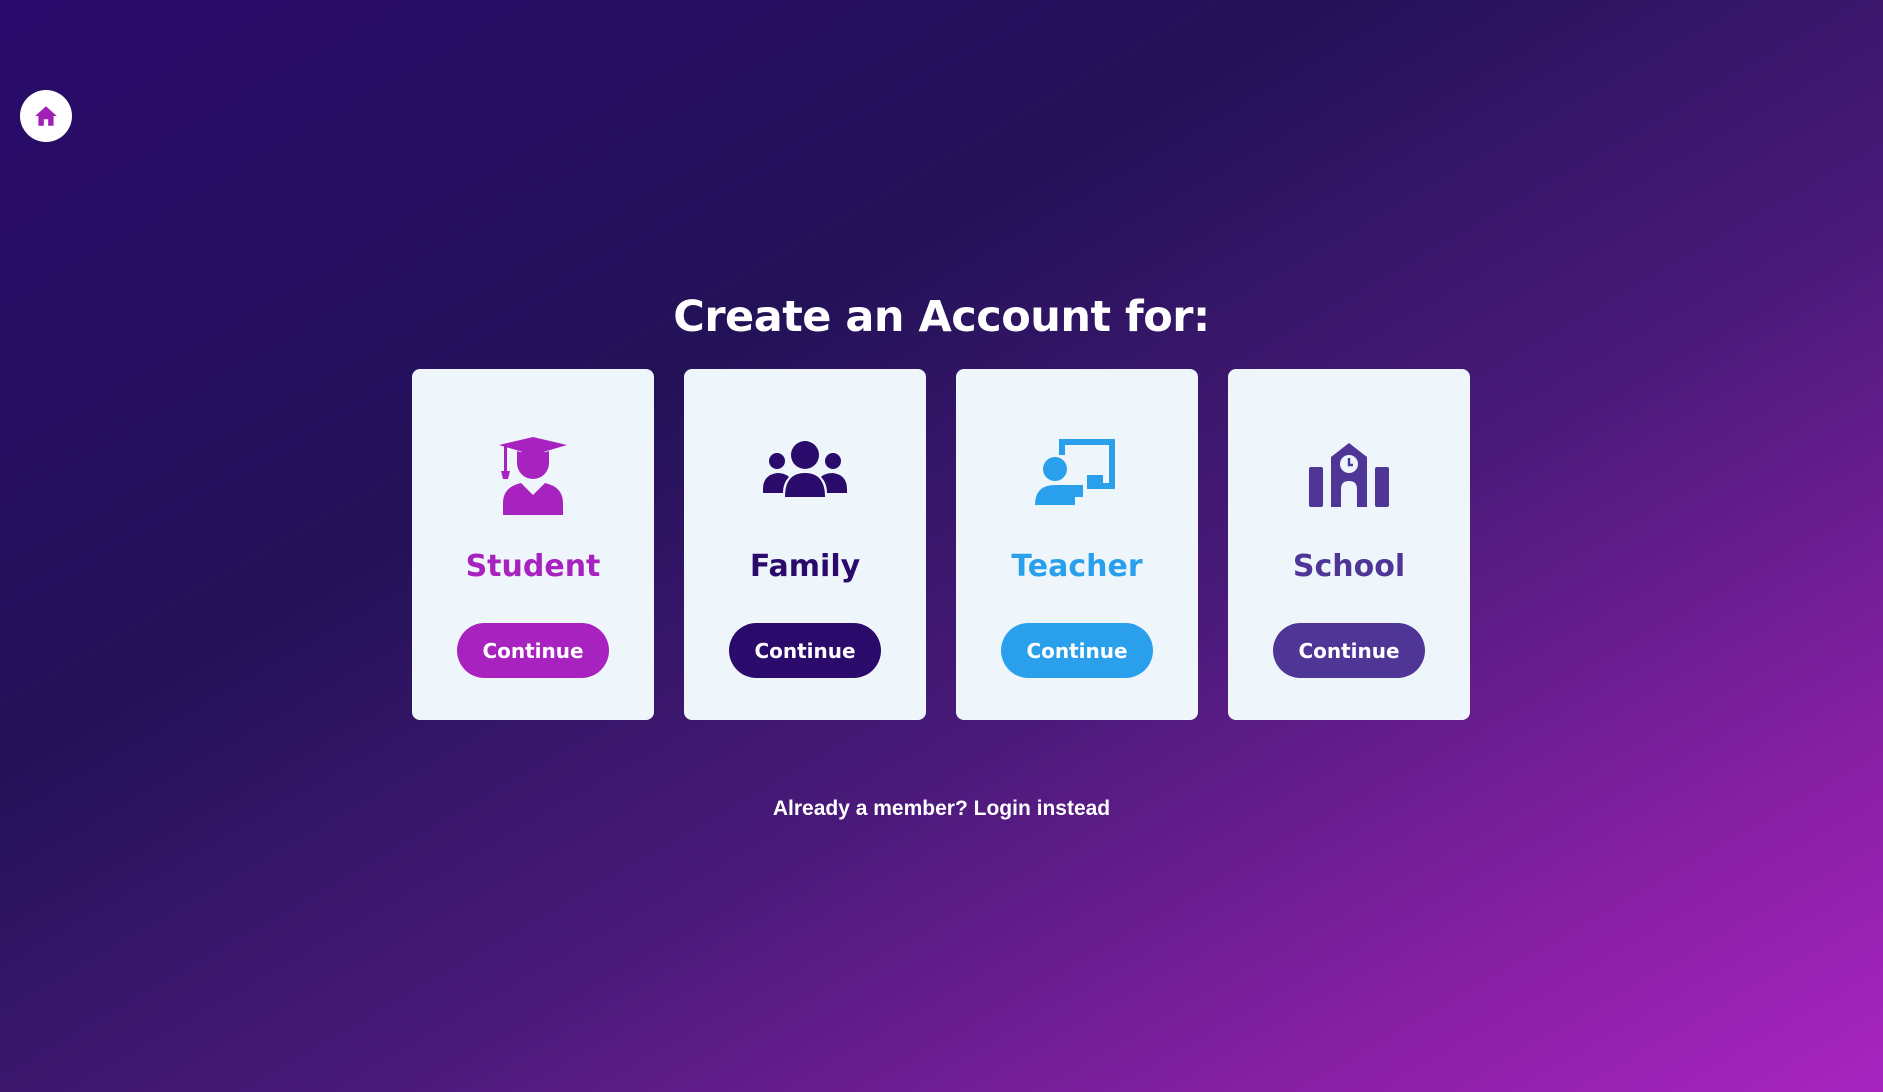 The image size is (1883, 1092). What do you see at coordinates (805, 566) in the screenshot?
I see `card-title: Family` at bounding box center [805, 566].